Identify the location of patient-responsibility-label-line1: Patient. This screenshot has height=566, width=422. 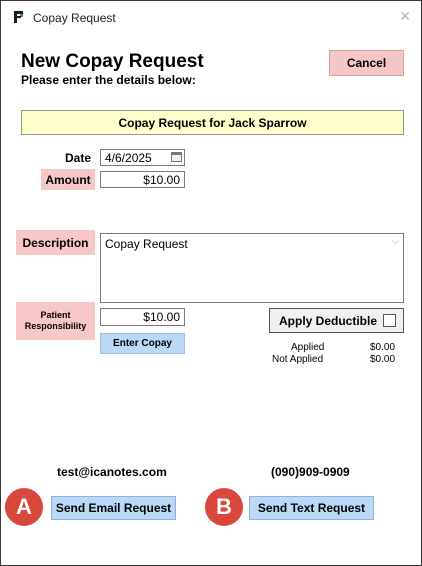
(55, 315).